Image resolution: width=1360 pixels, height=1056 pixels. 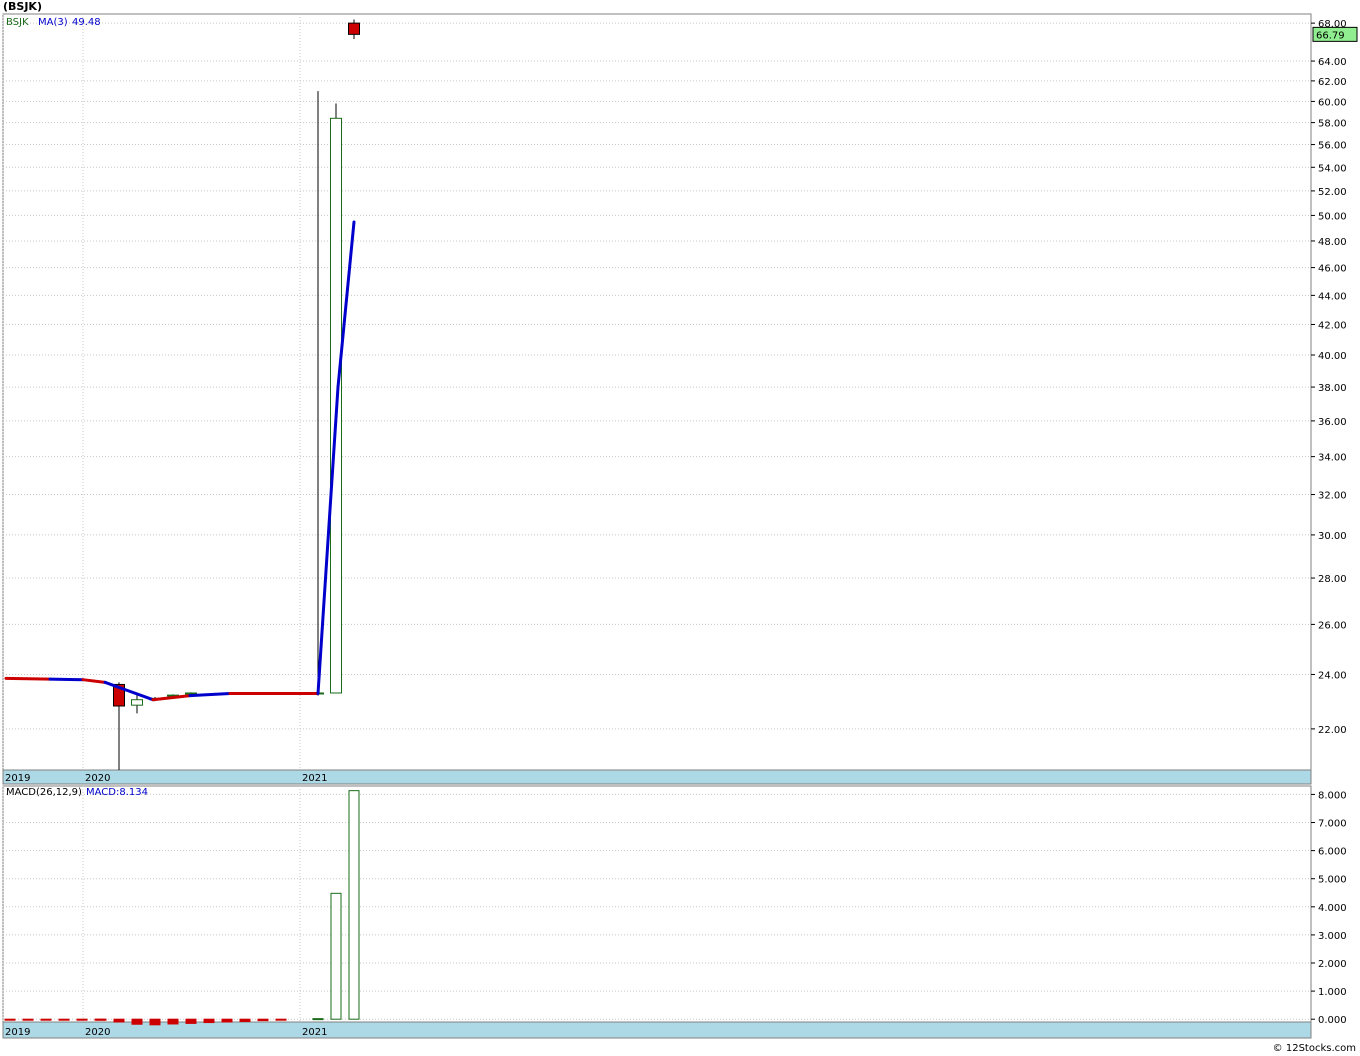 I want to click on price-axis-label: 26.00, so click(x=1332, y=625).